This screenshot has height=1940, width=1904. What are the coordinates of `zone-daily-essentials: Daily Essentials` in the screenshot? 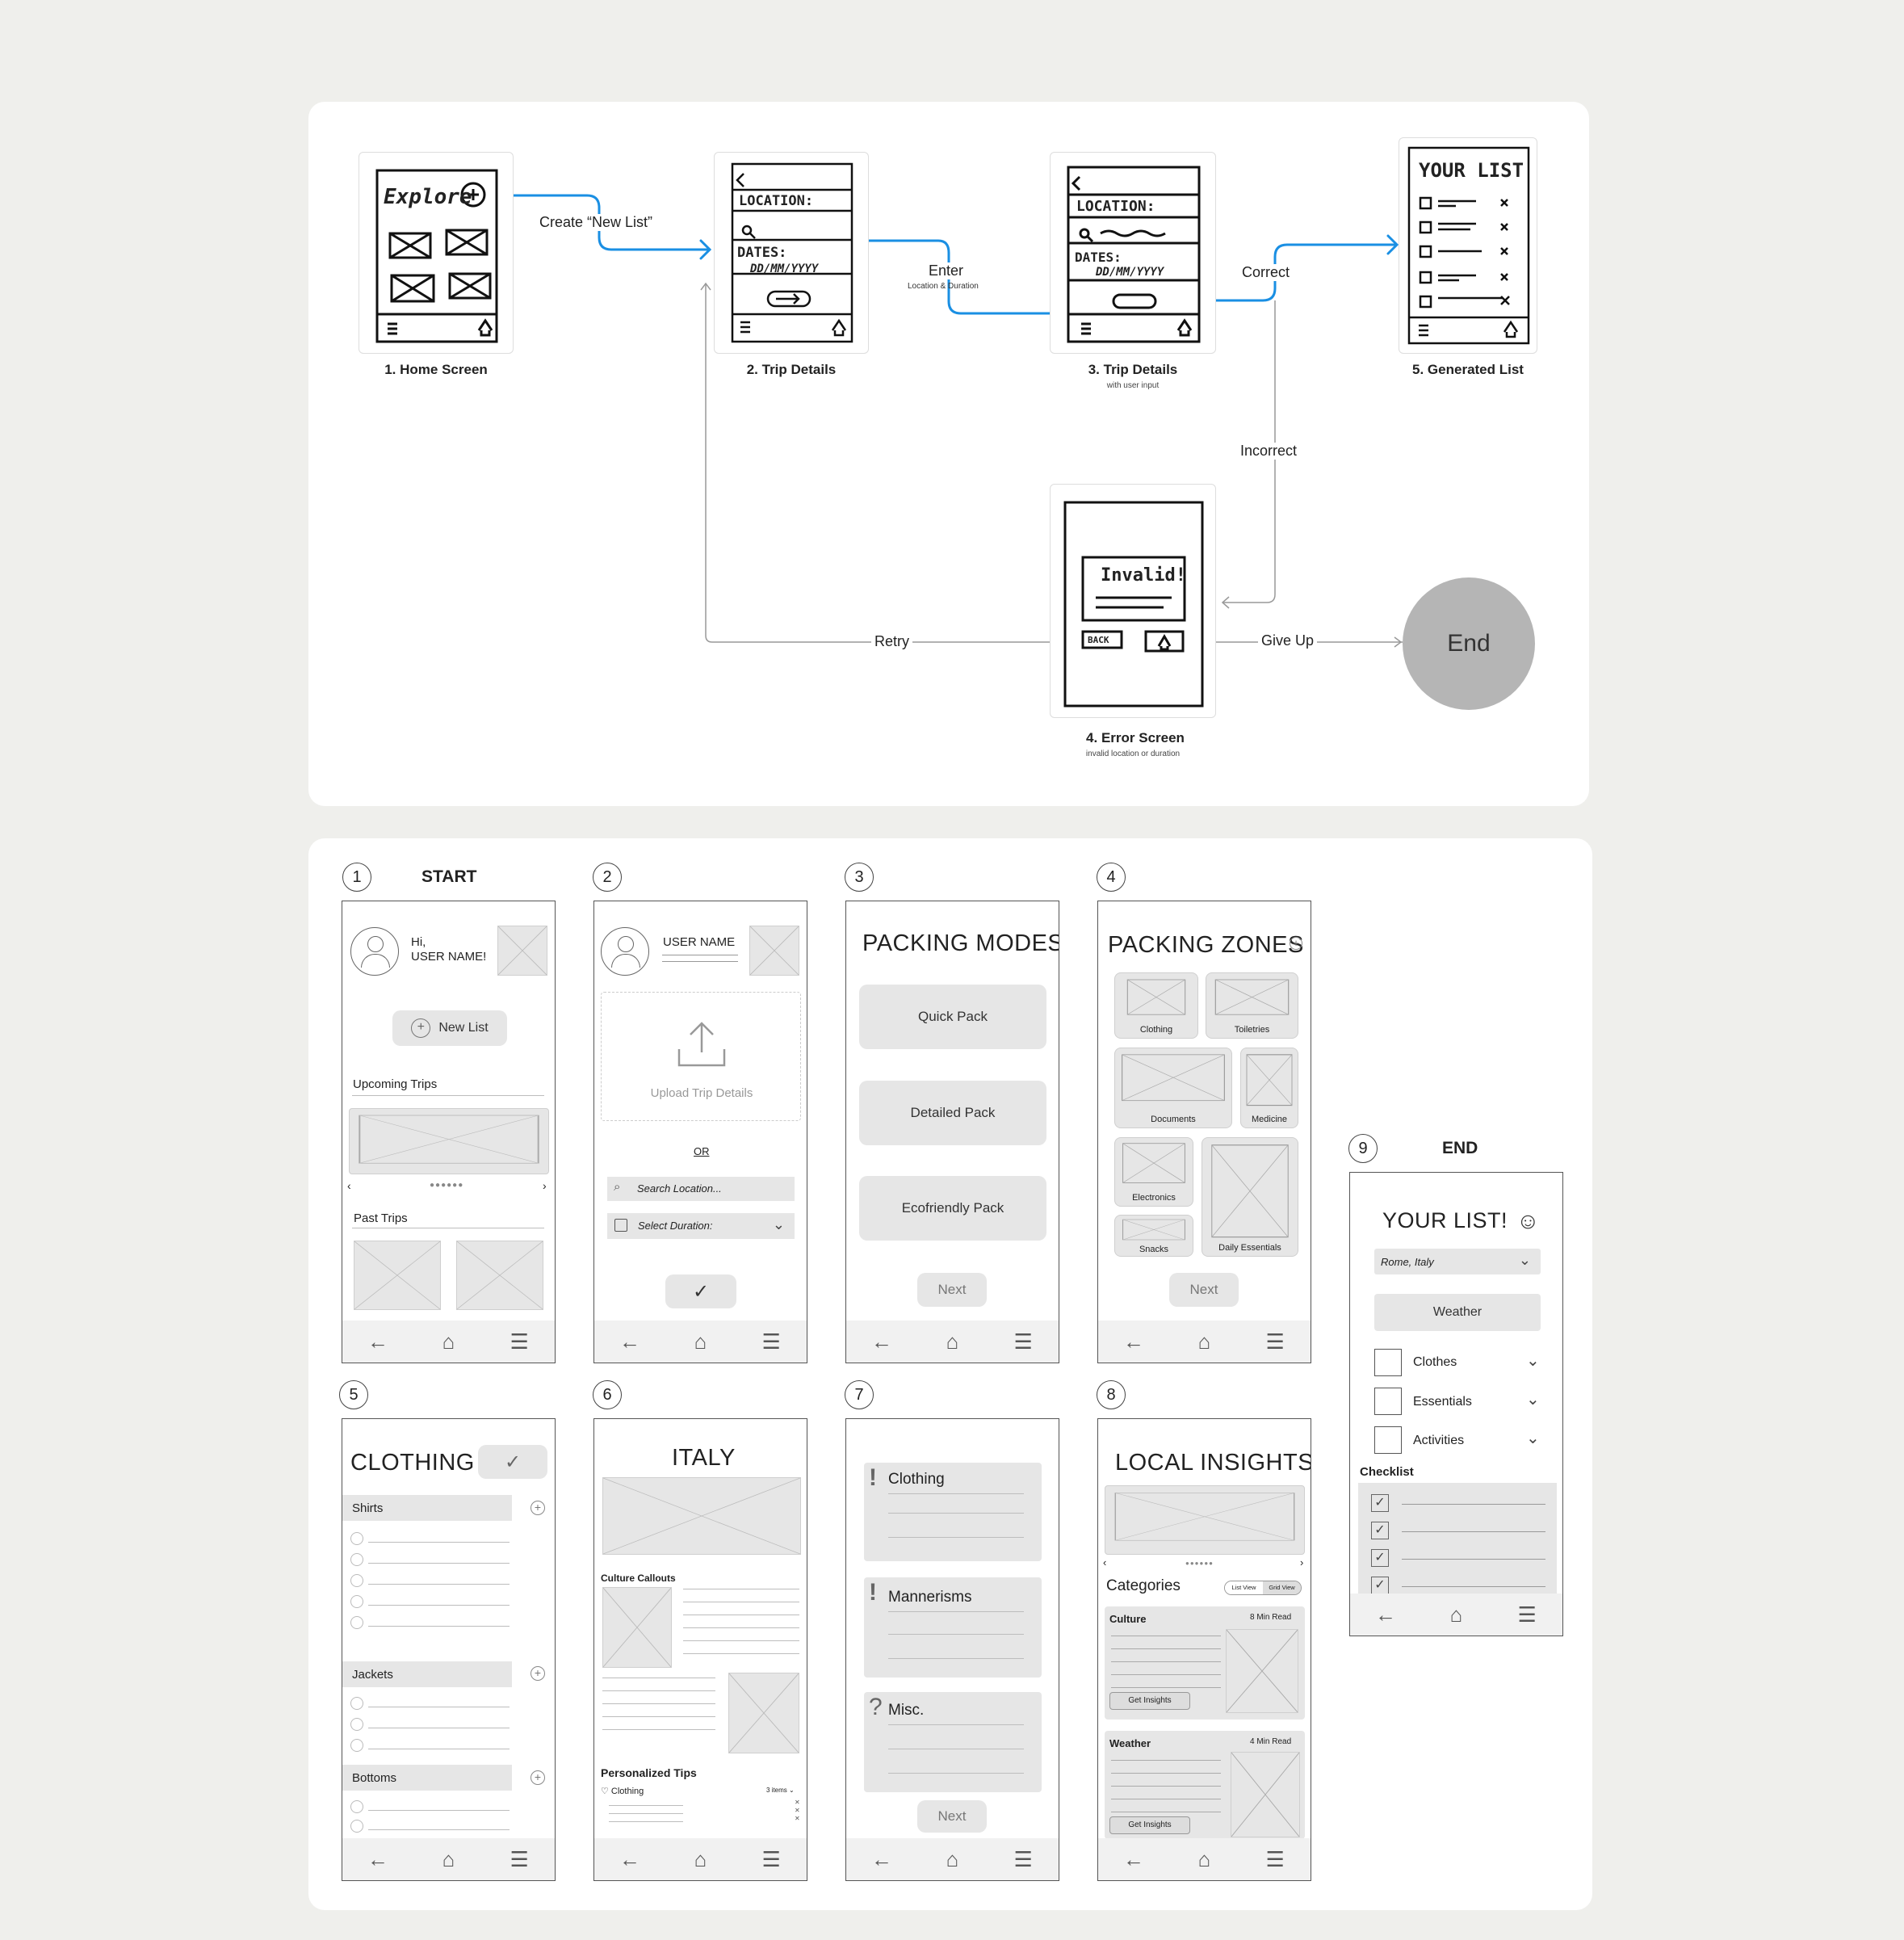 It's located at (1250, 1197).